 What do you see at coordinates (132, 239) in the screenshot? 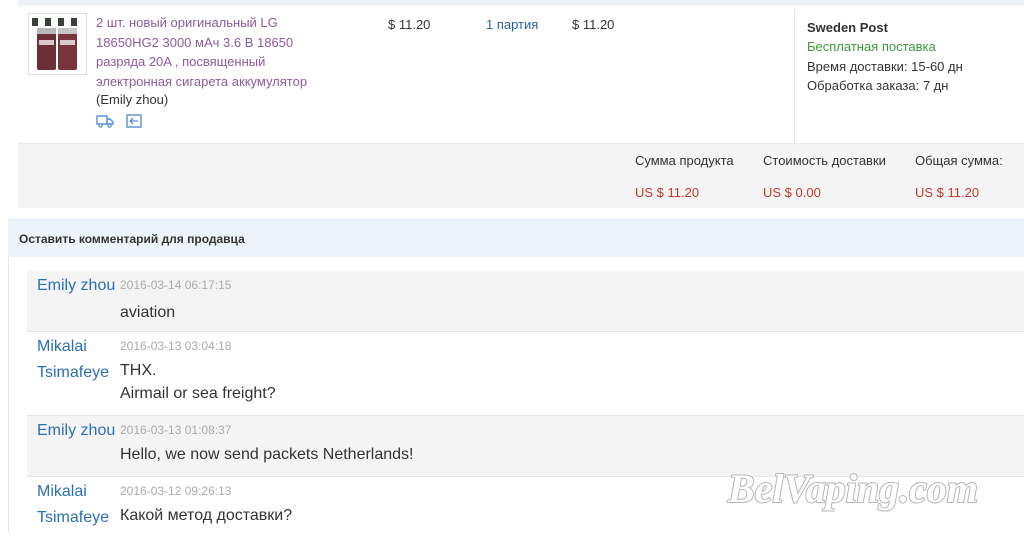
I see `feedback-title: Оставить комментарий для продавца` at bounding box center [132, 239].